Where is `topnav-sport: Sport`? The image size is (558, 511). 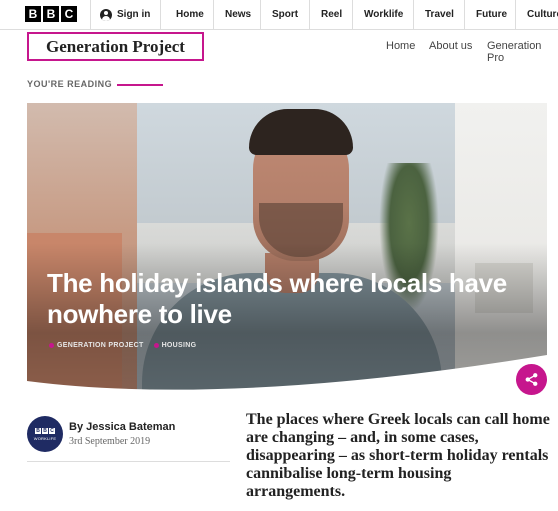 topnav-sport: Sport is located at coordinates (285, 14).